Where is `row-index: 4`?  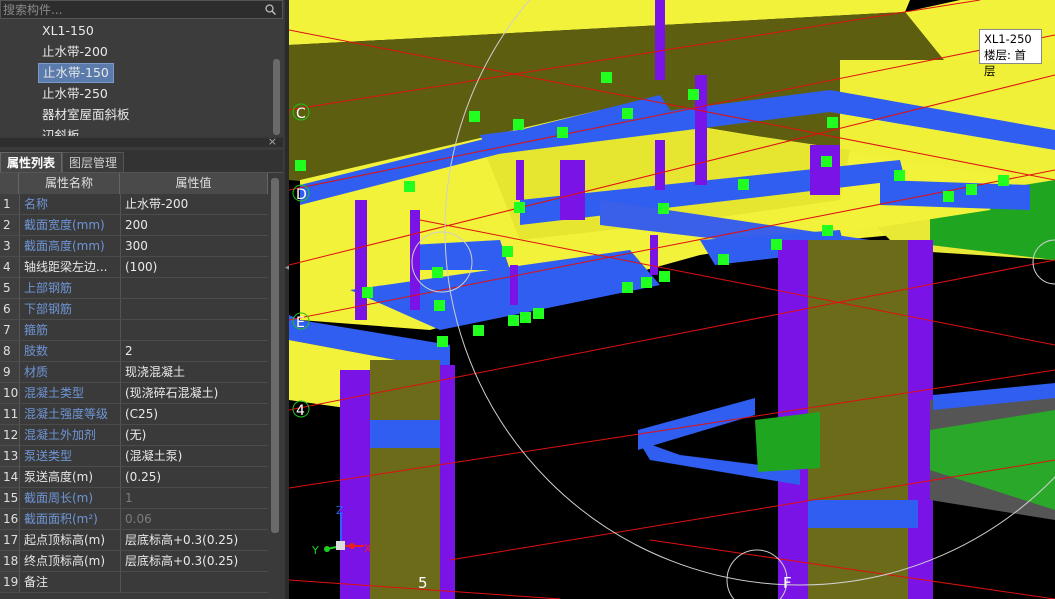
row-index: 4 is located at coordinates (9, 267).